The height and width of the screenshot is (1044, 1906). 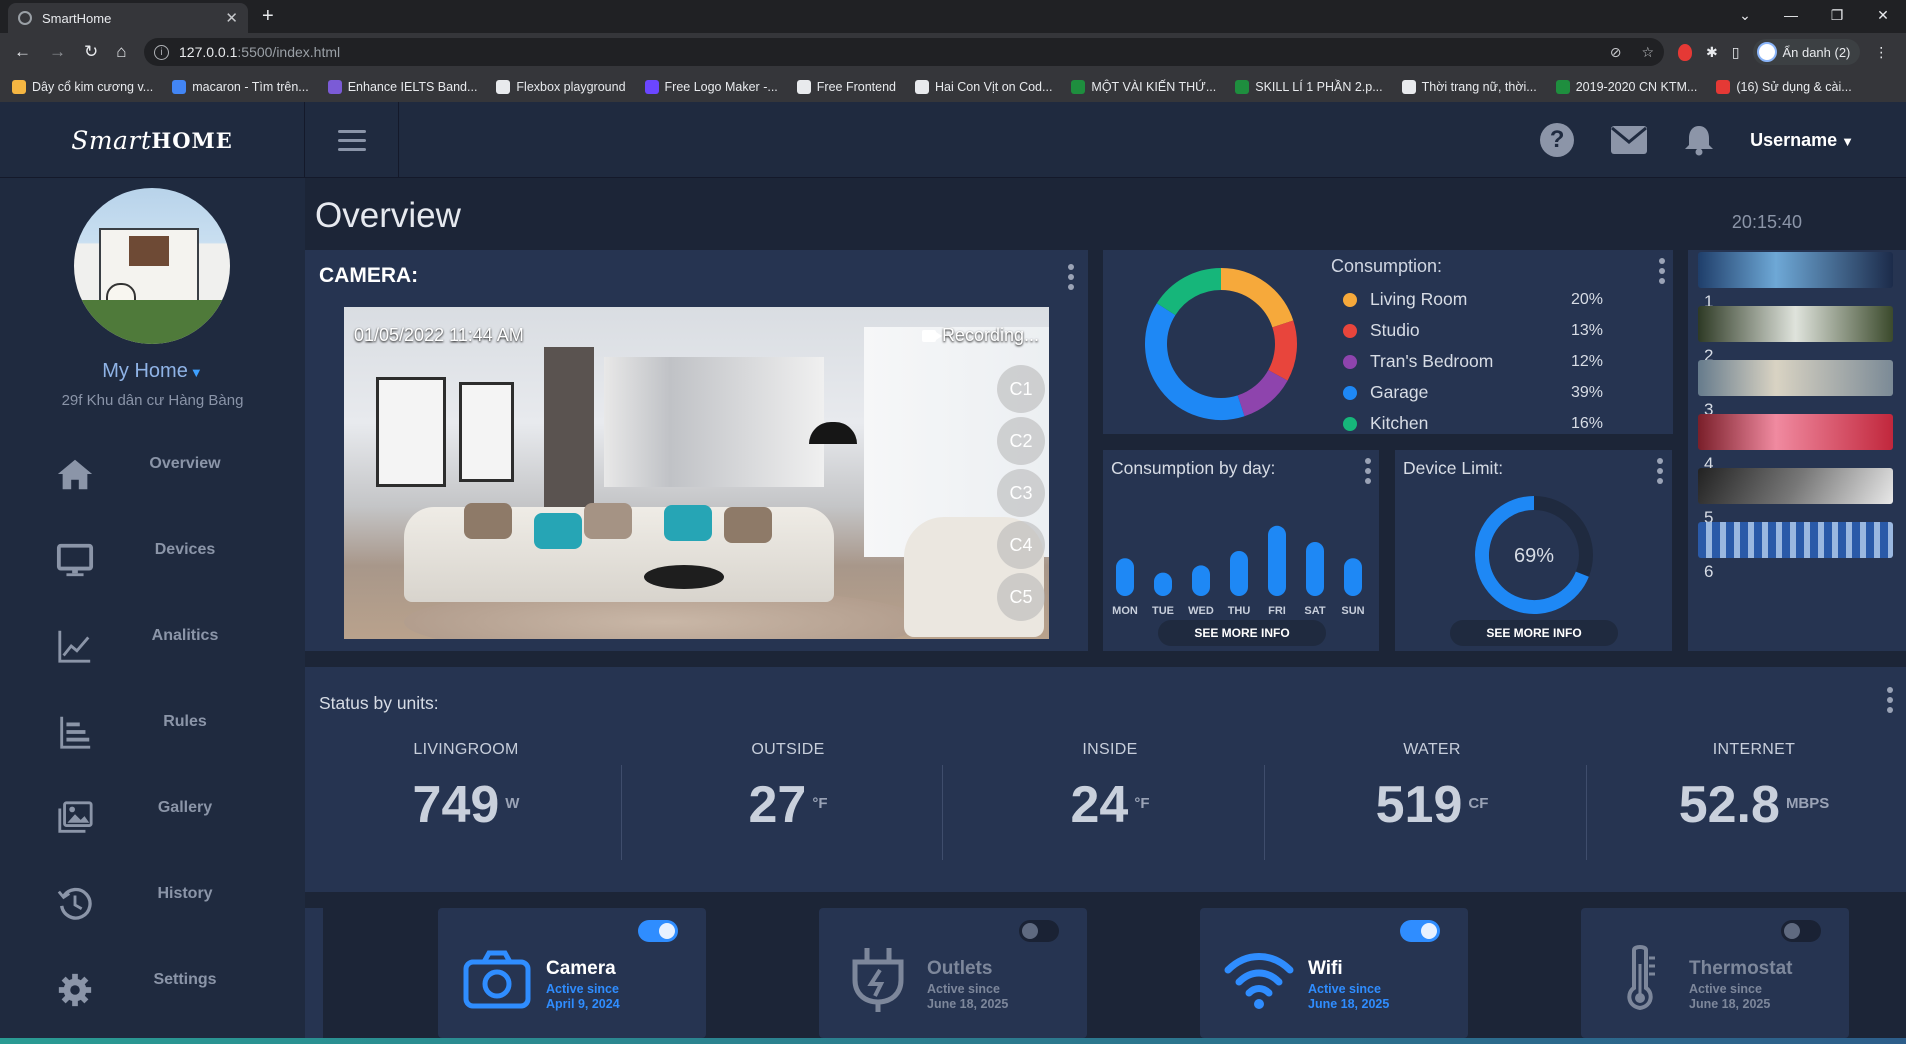 I want to click on sidebar-item-overview: Overview, so click(x=152, y=476).